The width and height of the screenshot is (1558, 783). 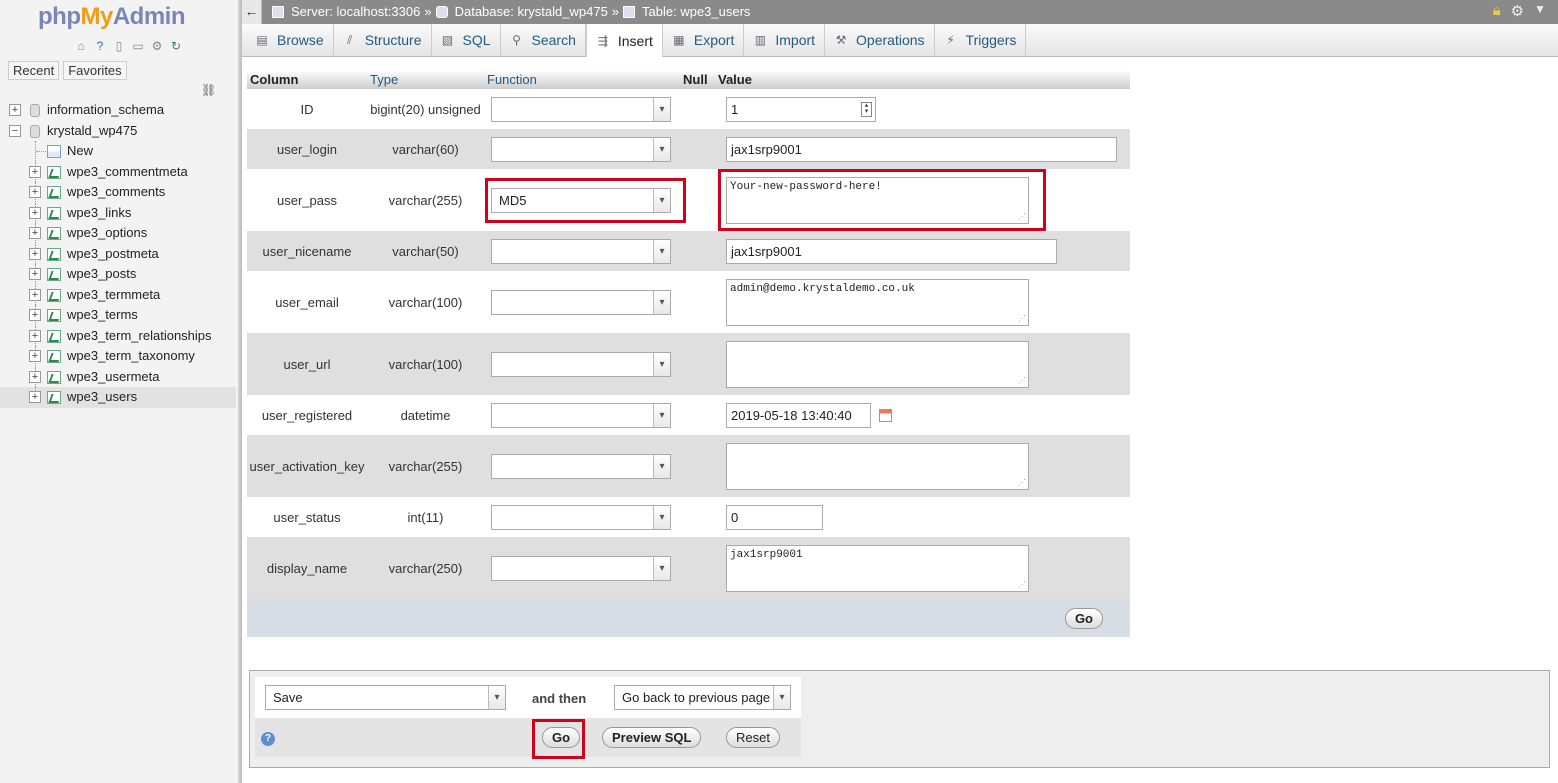 What do you see at coordinates (581, 415) in the screenshot?
I see `function-select-user_registered: ▾` at bounding box center [581, 415].